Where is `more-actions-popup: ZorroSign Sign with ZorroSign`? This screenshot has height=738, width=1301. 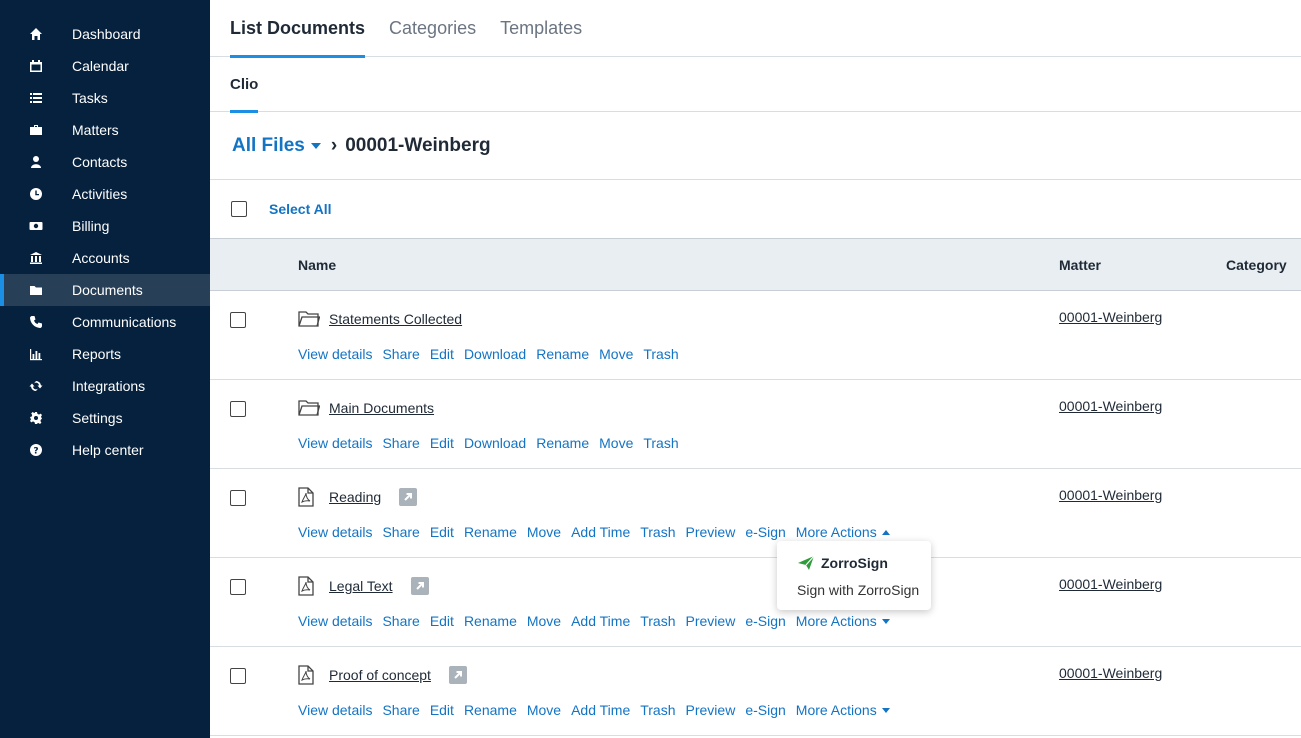 more-actions-popup: ZorroSign Sign with ZorroSign is located at coordinates (854, 575).